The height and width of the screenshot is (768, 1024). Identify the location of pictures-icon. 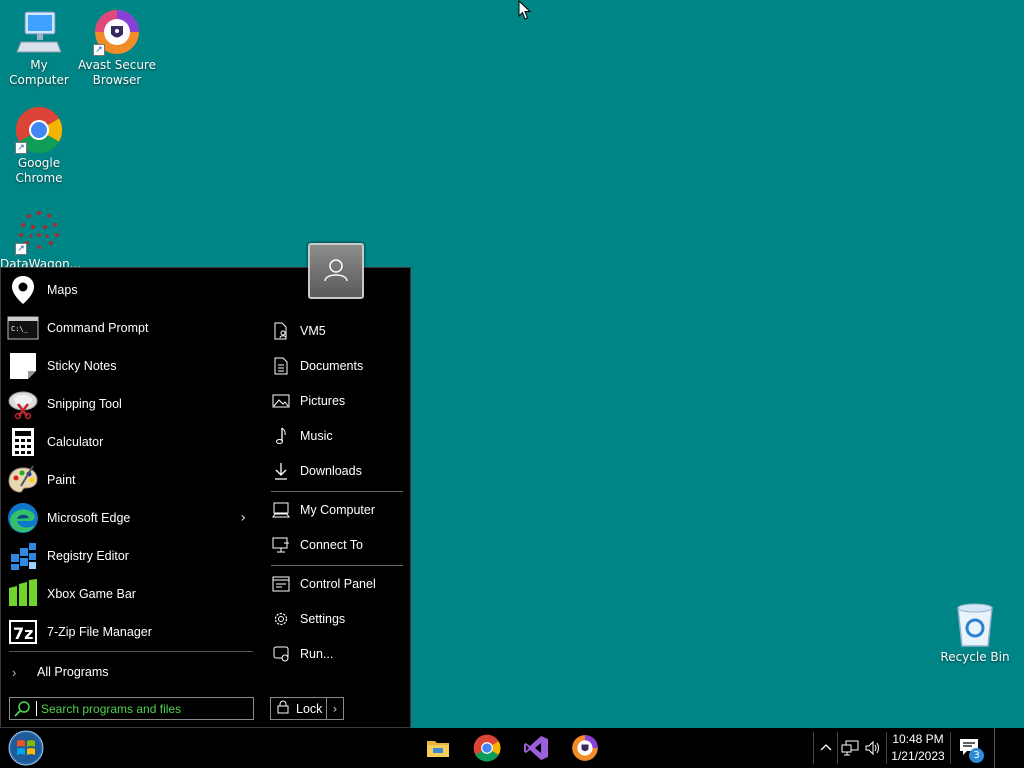
(281, 401).